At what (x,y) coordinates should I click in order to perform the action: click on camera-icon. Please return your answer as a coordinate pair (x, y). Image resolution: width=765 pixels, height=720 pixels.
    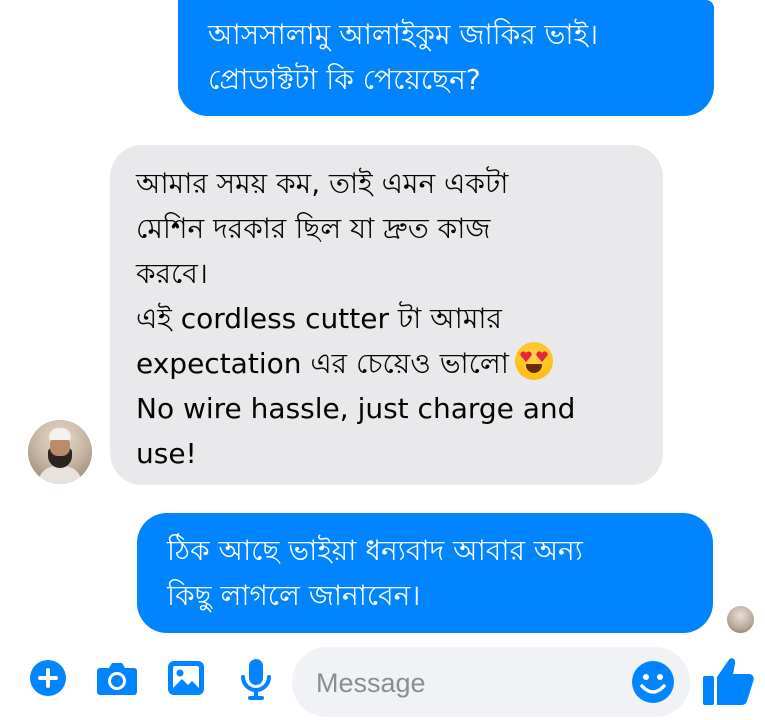
    Looking at the image, I should click on (117, 678).